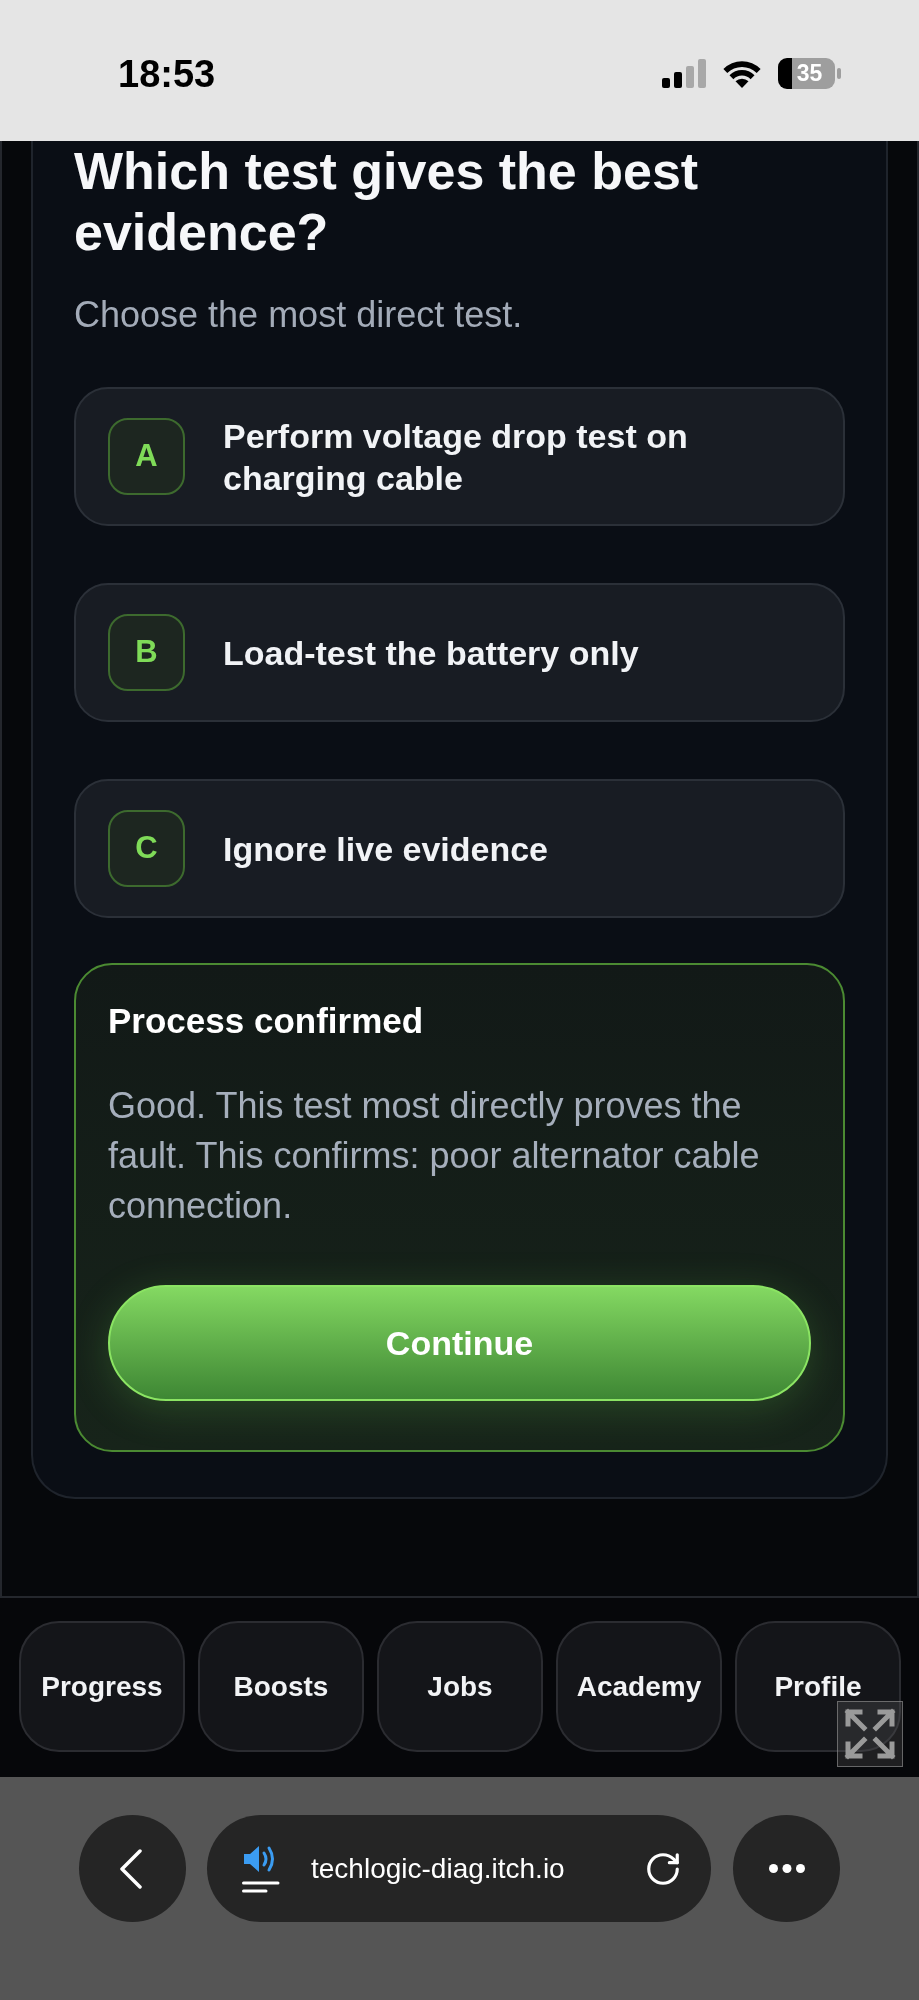 The height and width of the screenshot is (2000, 919). I want to click on signal-icon, so click(684, 73).